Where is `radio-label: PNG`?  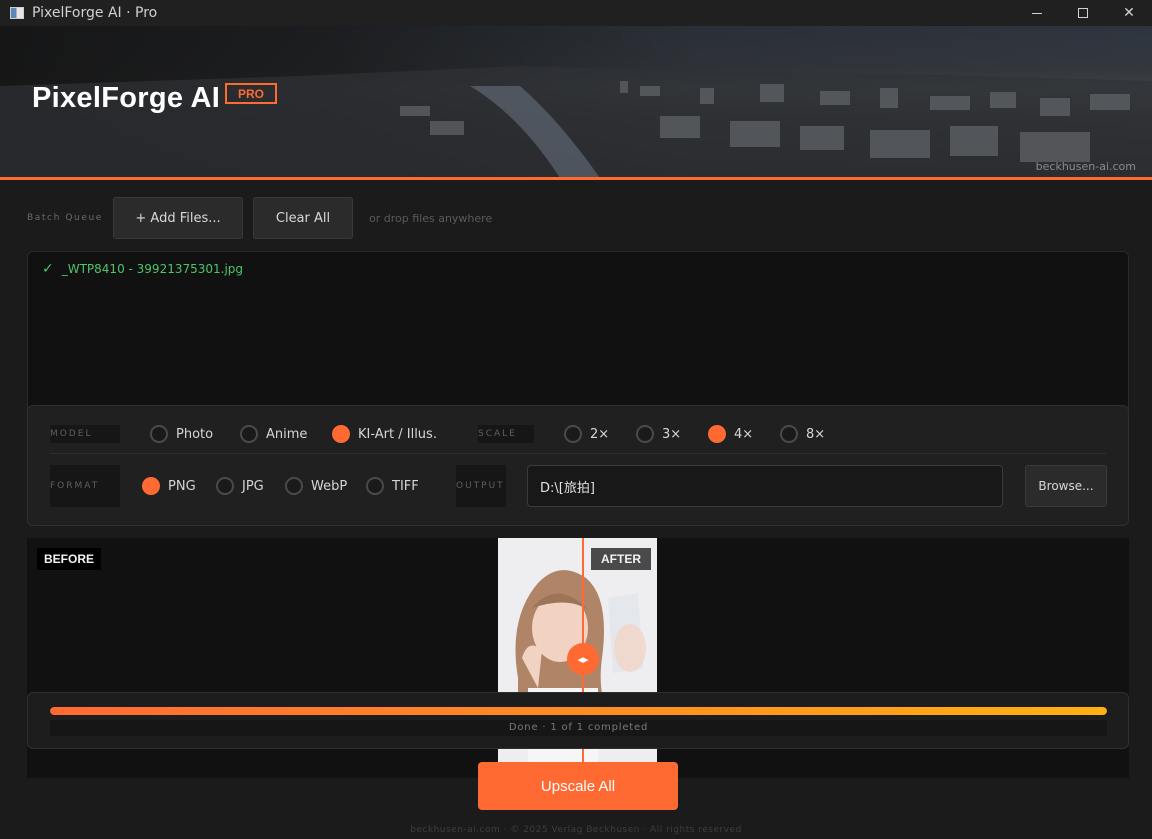
radio-label: PNG is located at coordinates (182, 486).